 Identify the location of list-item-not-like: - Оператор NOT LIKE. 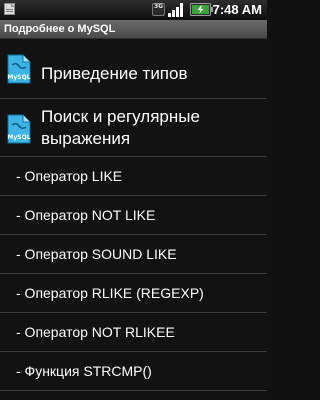
(133, 215).